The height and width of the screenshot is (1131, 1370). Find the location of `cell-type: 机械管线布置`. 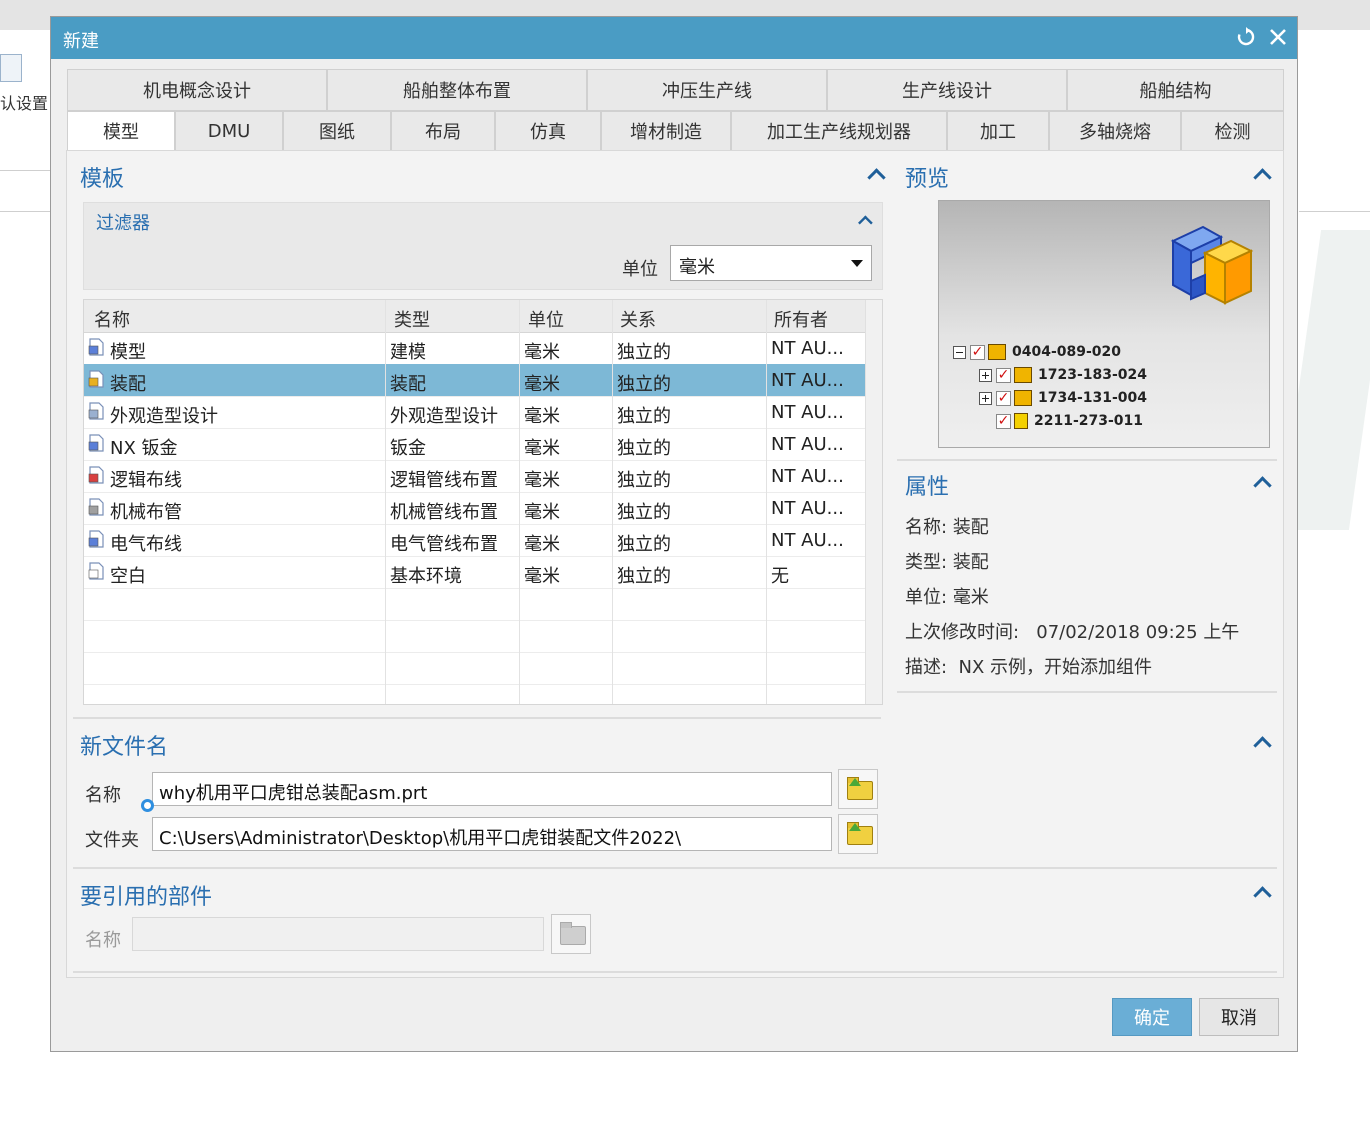

cell-type: 机械管线布置 is located at coordinates (444, 512).